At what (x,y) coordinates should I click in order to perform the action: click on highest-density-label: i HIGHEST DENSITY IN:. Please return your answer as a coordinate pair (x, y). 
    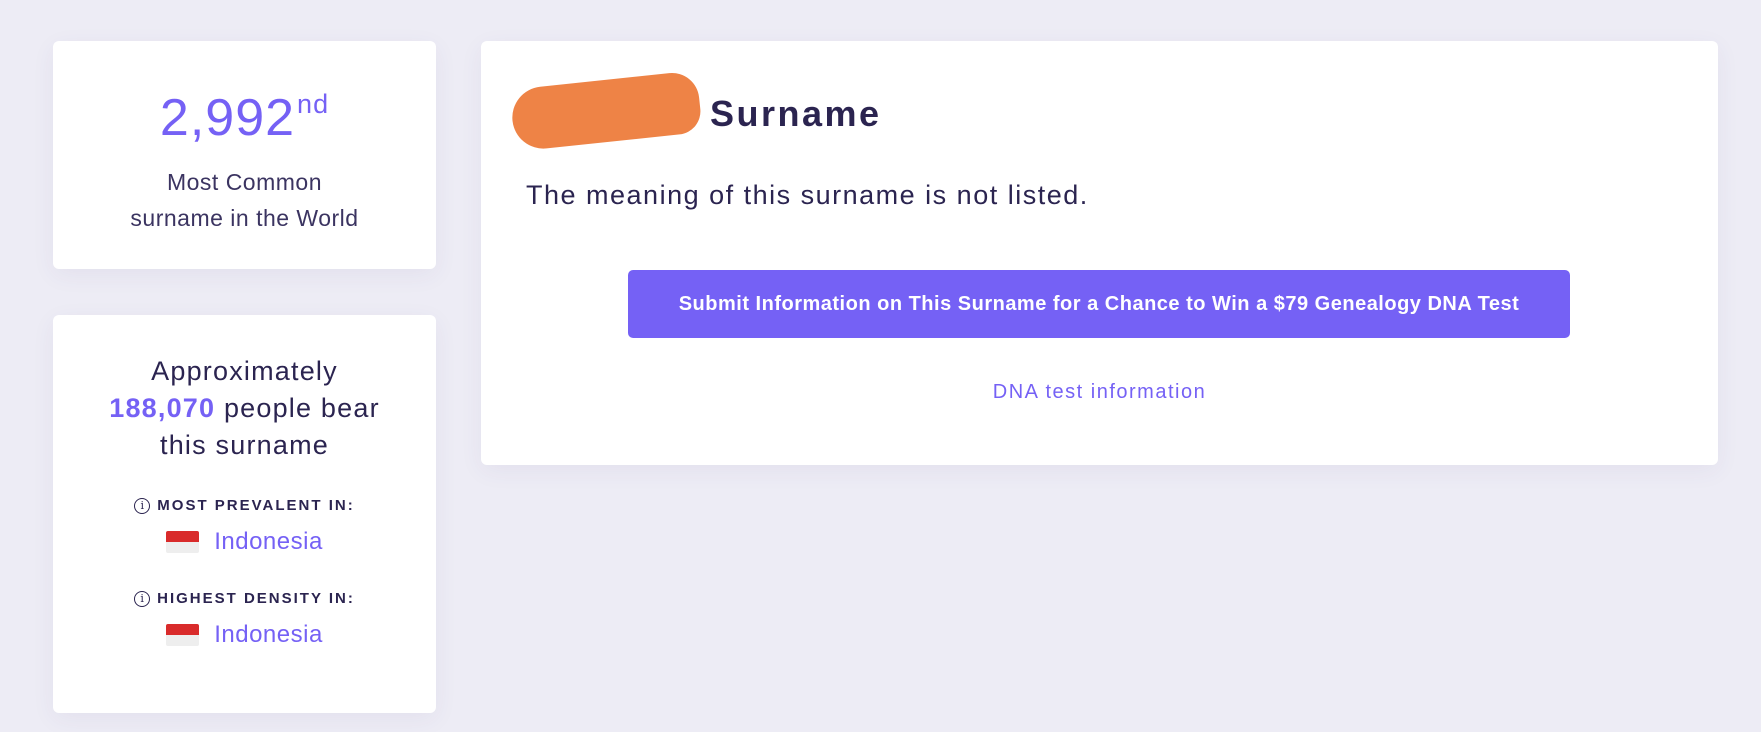
    Looking at the image, I should click on (244, 598).